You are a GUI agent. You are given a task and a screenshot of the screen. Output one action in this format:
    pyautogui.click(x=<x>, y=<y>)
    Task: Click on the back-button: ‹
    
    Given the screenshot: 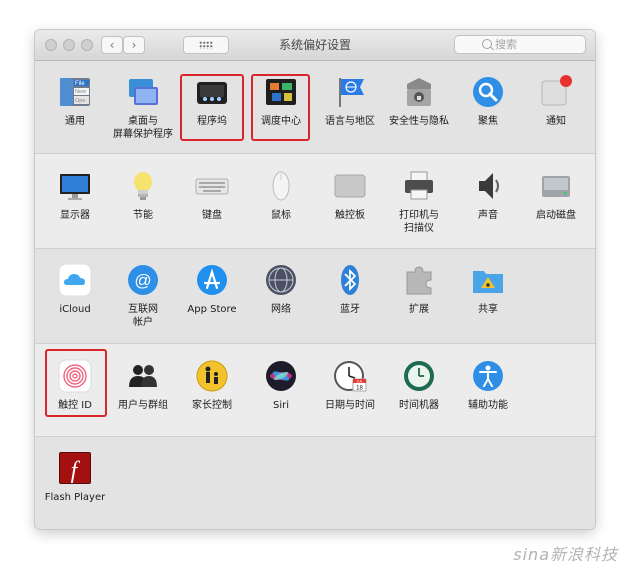 What is the action you would take?
    pyautogui.click(x=112, y=45)
    